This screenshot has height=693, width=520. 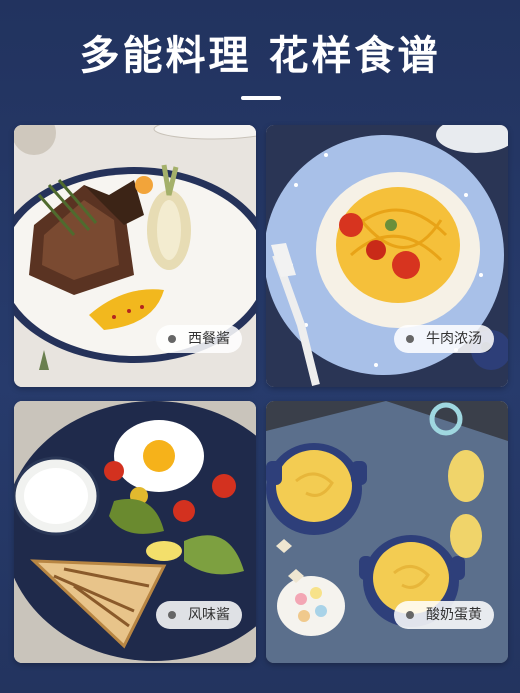 I want to click on recipe-label-pill: 风味酱, so click(x=199, y=615).